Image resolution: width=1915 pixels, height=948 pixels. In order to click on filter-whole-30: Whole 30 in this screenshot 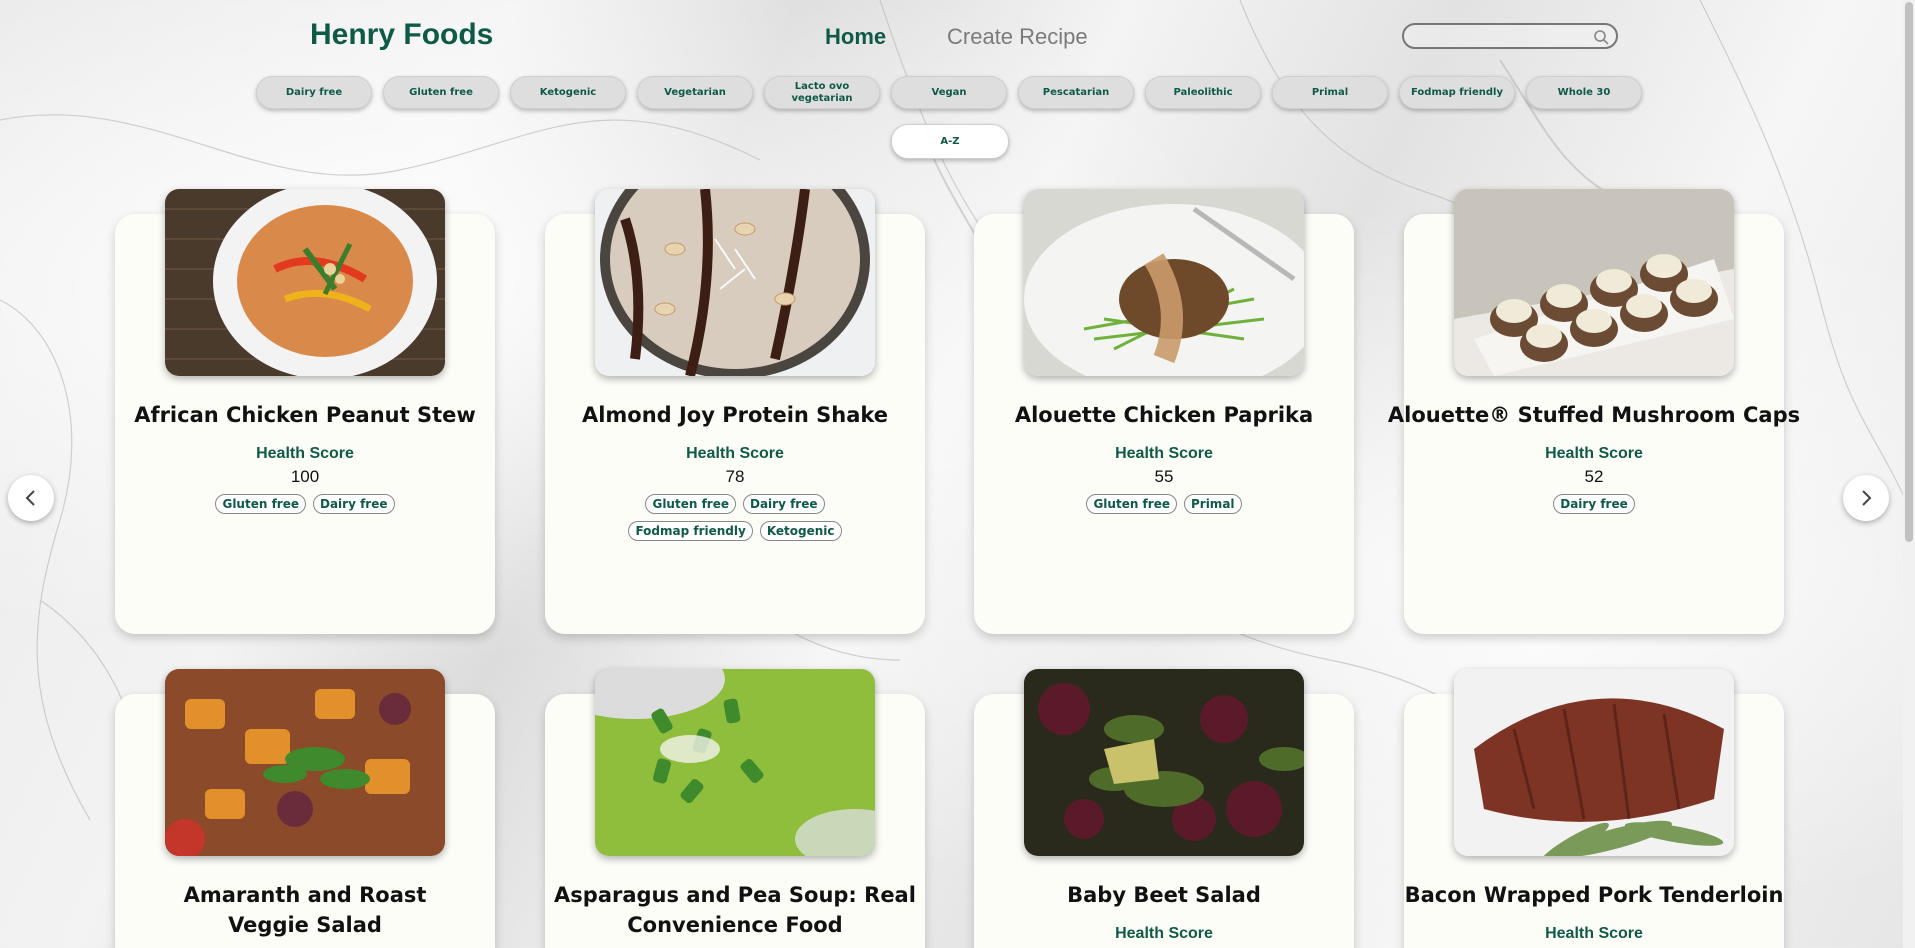, I will do `click(1584, 92)`.